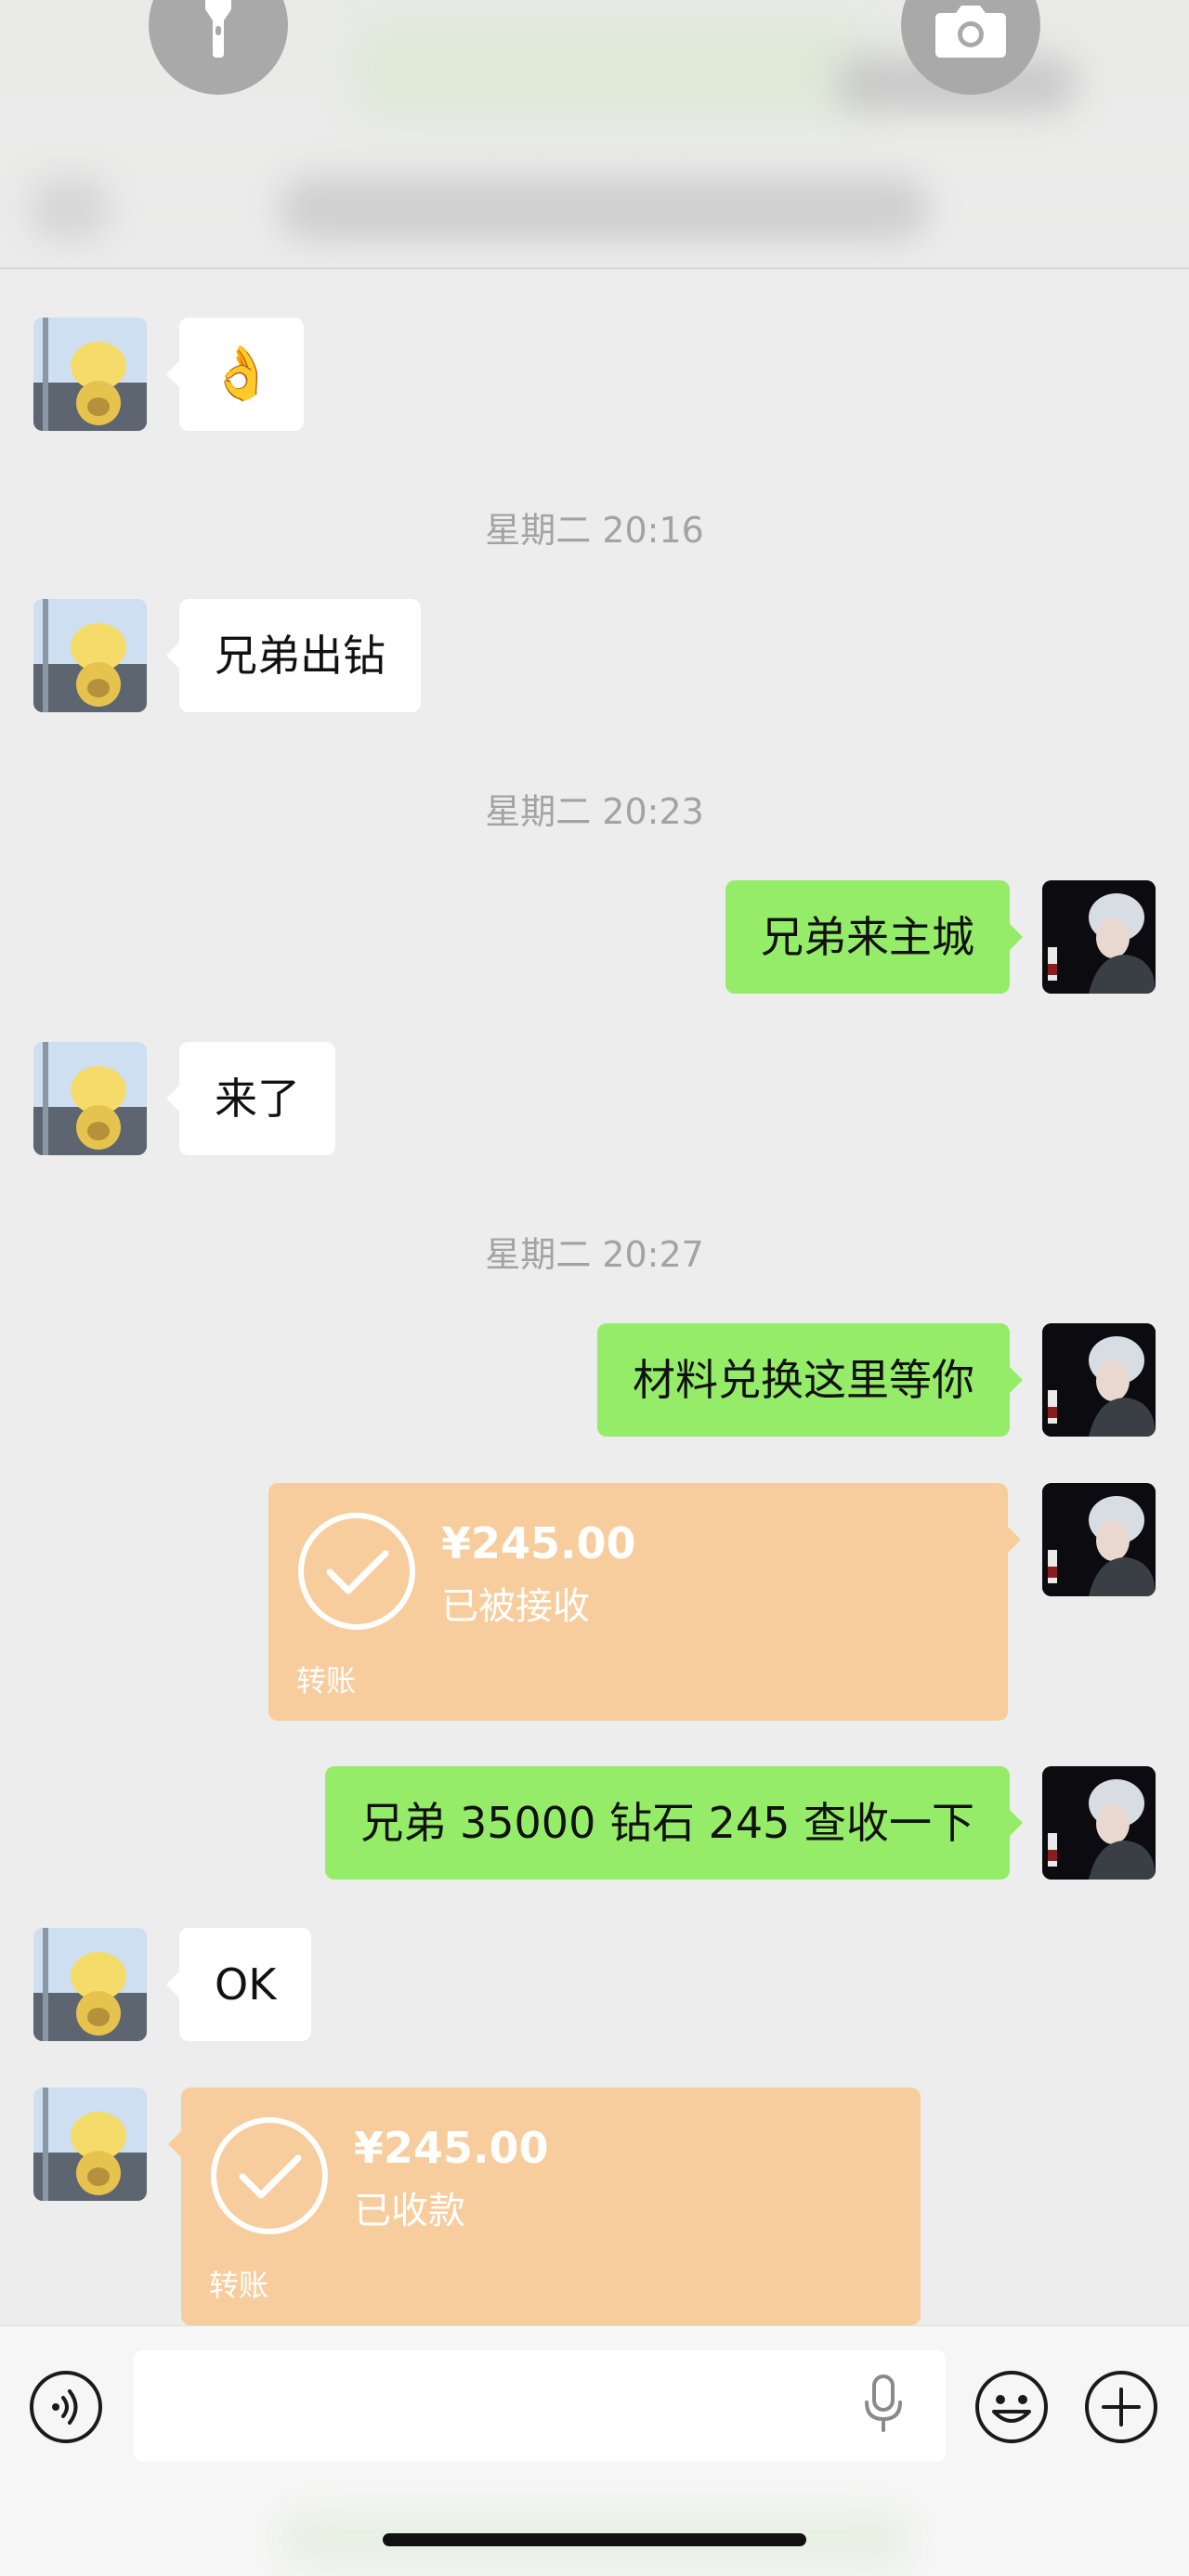  Describe the element at coordinates (218, 29) in the screenshot. I see `flashlight-icon` at that location.